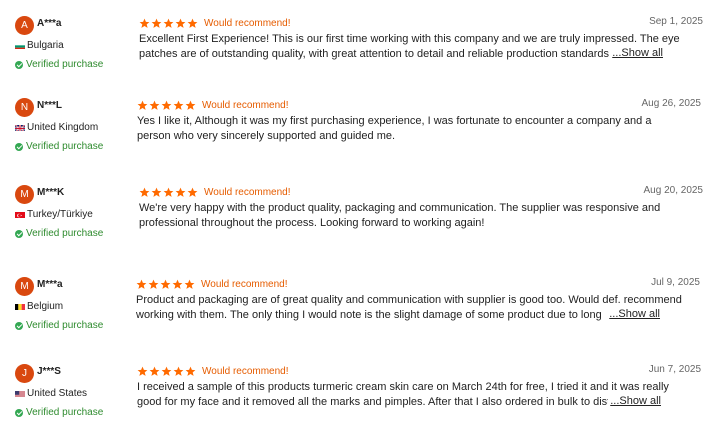 The image size is (725, 440). Describe the element at coordinates (45, 306) in the screenshot. I see `country-label: Belgium` at that location.